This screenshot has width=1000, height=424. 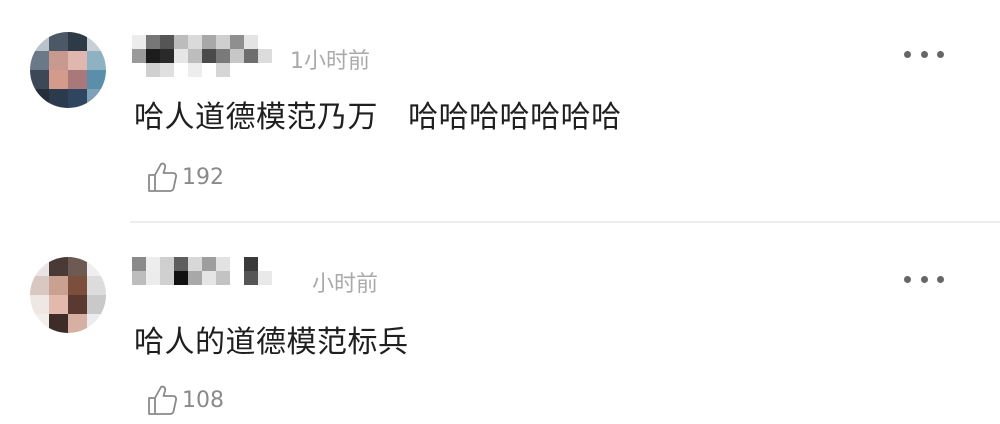 I want to click on comment-text: 哈人道德模范乃万 哈哈哈哈哈哈哈, so click(x=378, y=117).